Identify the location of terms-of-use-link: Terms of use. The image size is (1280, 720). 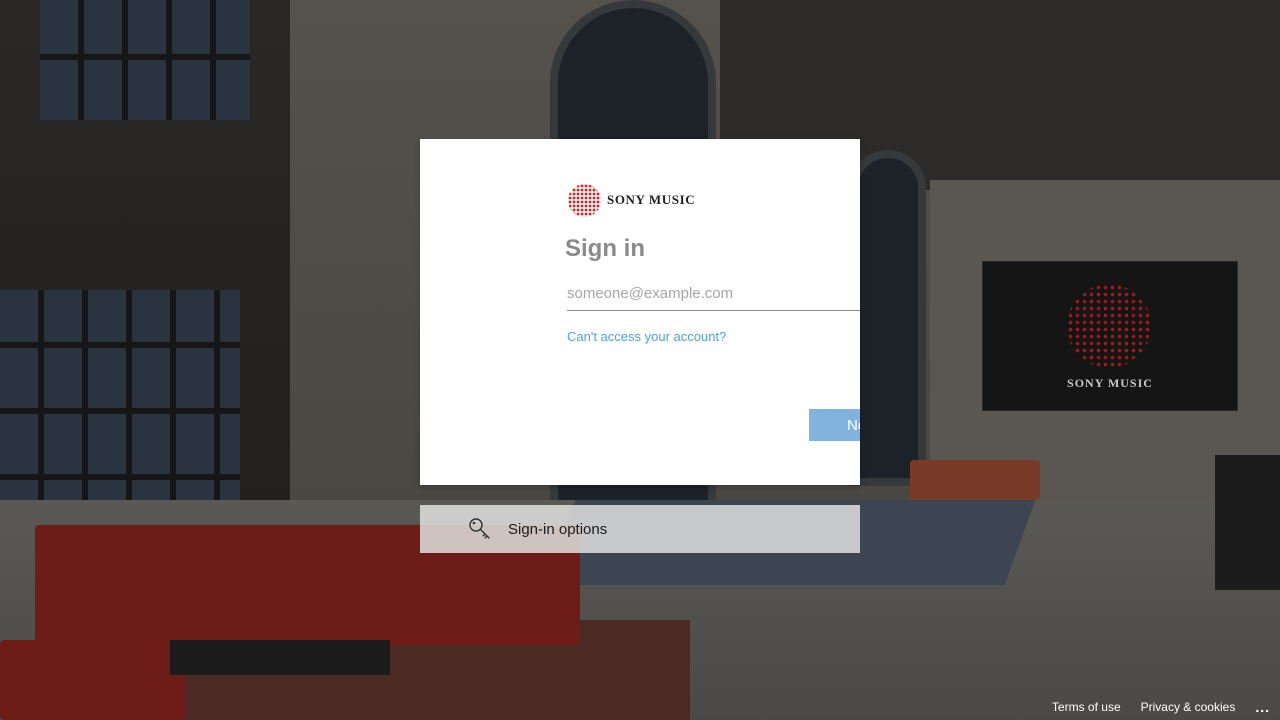
(1086, 707).